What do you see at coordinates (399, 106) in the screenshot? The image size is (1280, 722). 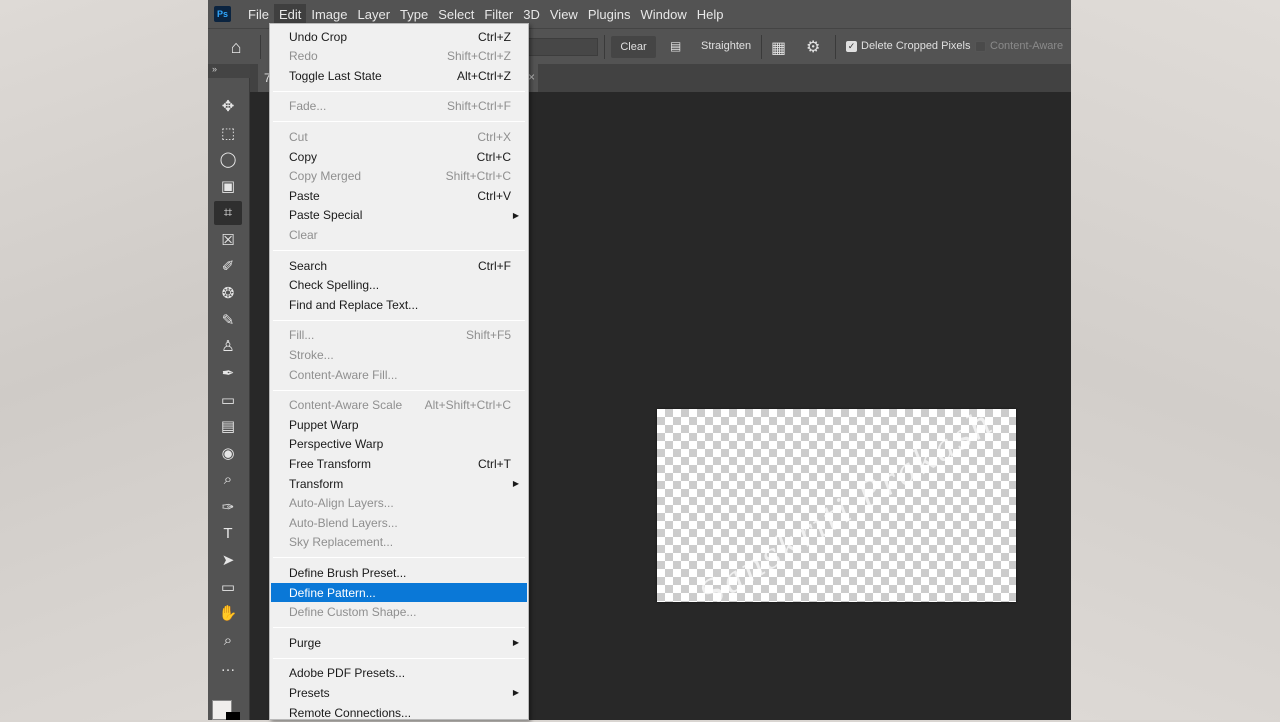 I see `menu-item-fade: Fade... Shift+Ctrl+F` at bounding box center [399, 106].